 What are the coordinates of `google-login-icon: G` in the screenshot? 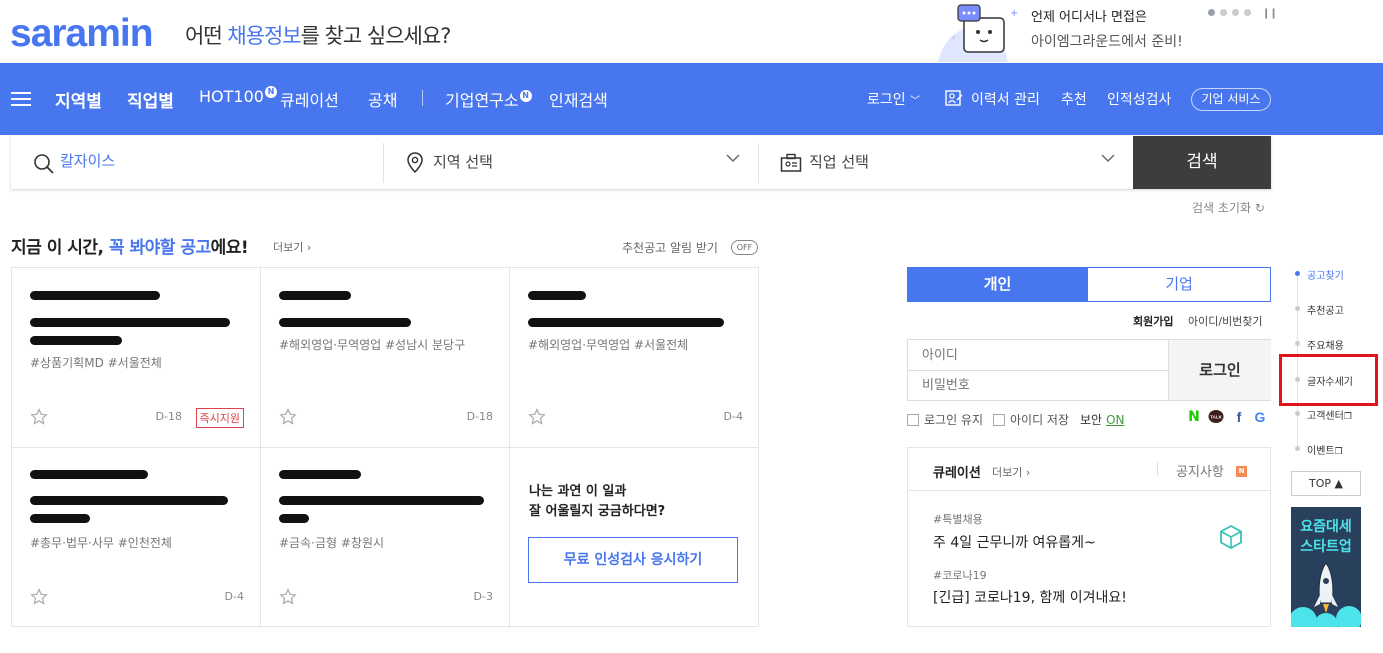 It's located at (1260, 417).